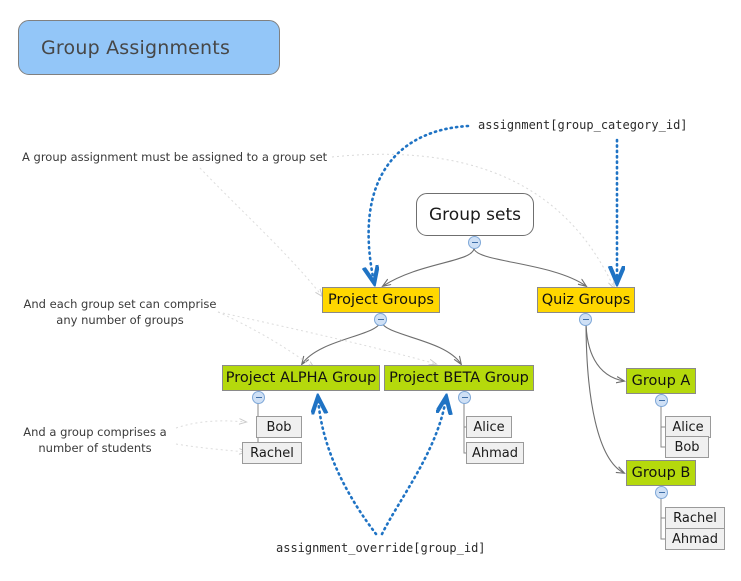 The image size is (741, 581). I want to click on node-student-rachel-group-b: Rachel, so click(695, 518).